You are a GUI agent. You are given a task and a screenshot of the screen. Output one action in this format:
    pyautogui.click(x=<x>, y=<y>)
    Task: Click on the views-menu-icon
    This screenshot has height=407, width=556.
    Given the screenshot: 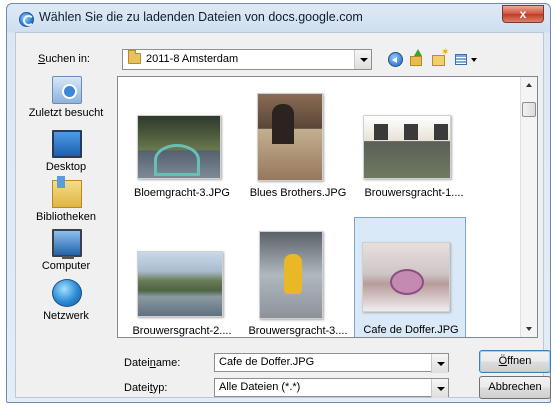 What is the action you would take?
    pyautogui.click(x=466, y=59)
    